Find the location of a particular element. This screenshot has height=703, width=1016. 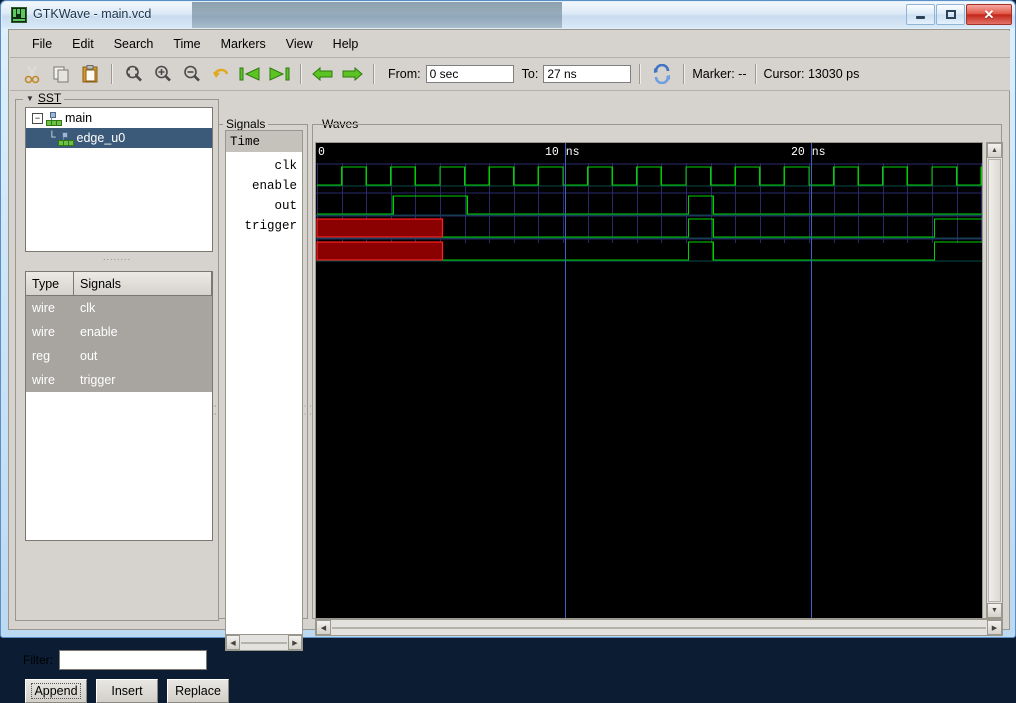

next-edge-button is located at coordinates (351, 74).